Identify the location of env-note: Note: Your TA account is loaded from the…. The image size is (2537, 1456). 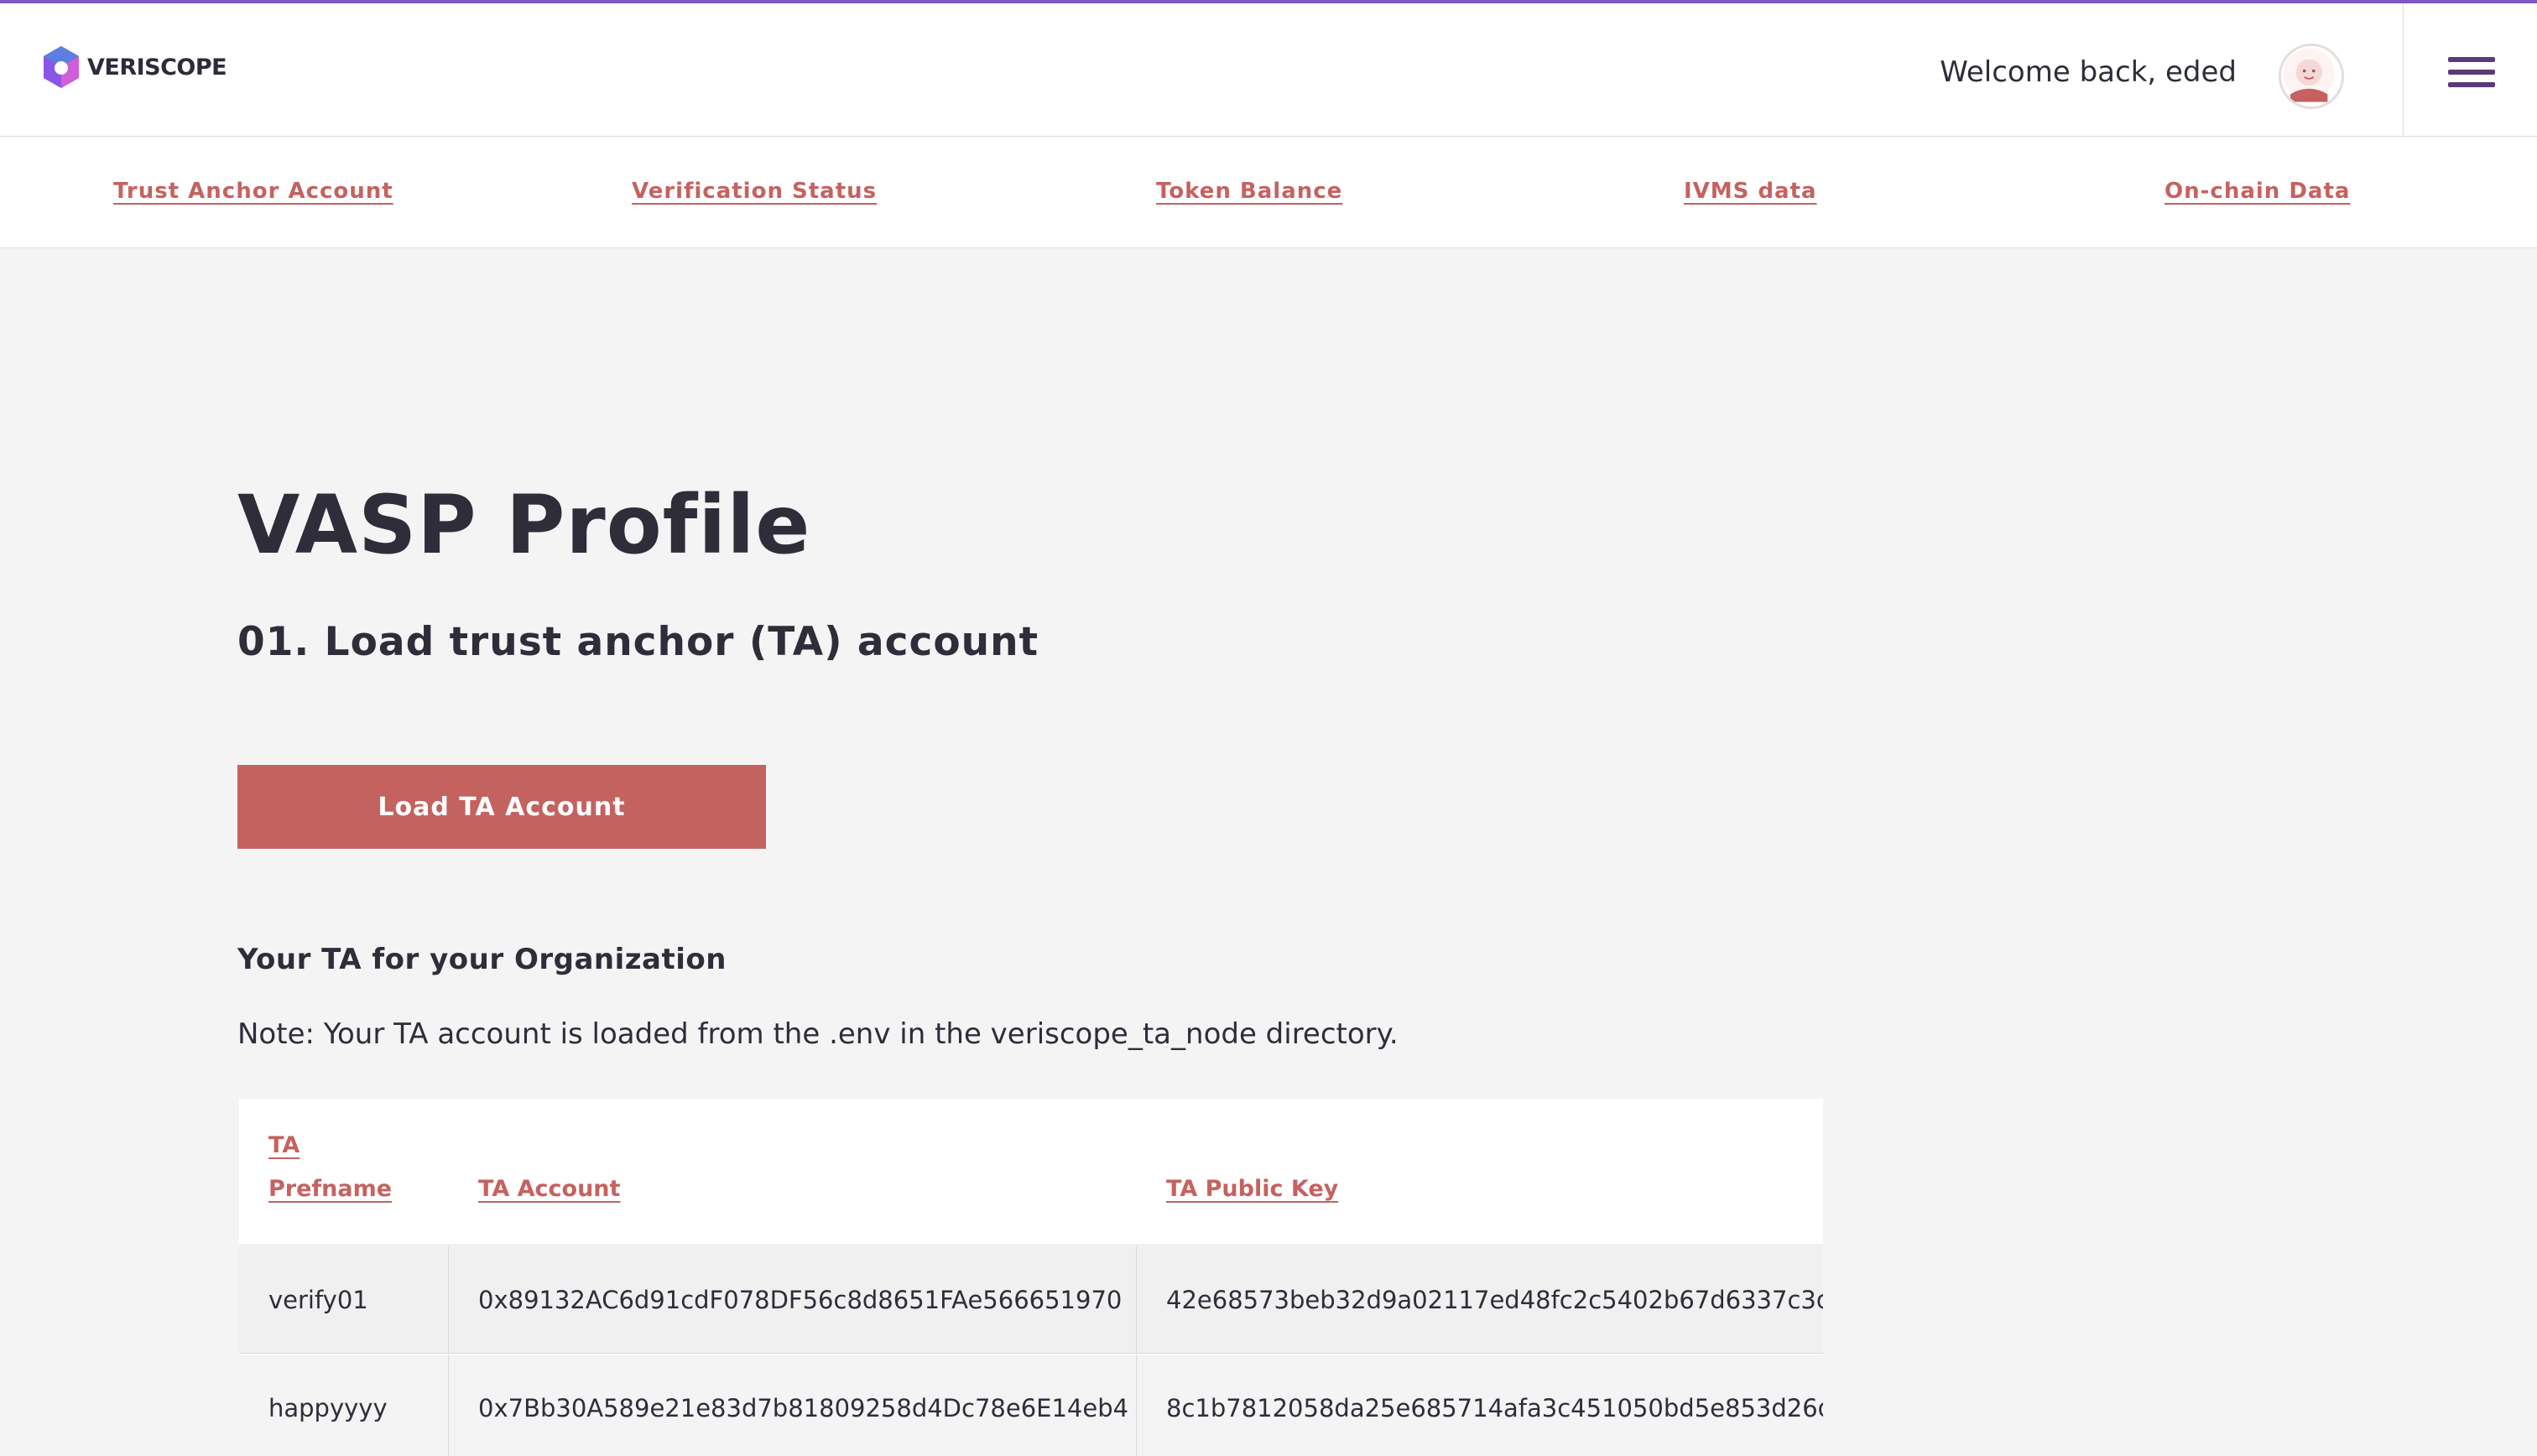
(818, 1034).